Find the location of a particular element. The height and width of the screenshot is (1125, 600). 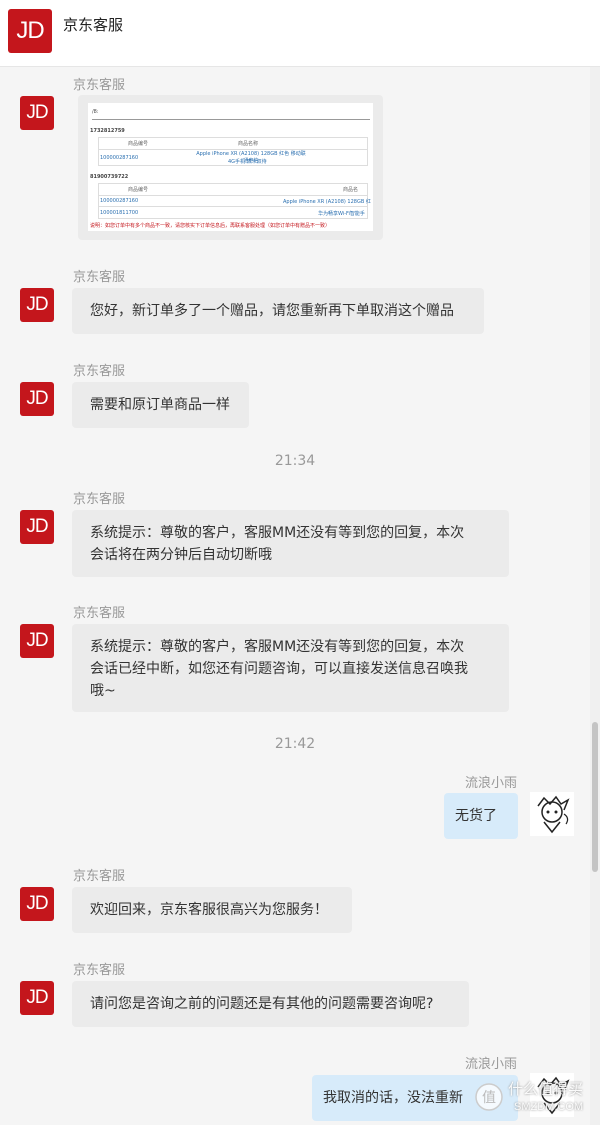

watermark-domain: SMZDM.COM is located at coordinates (549, 1107).